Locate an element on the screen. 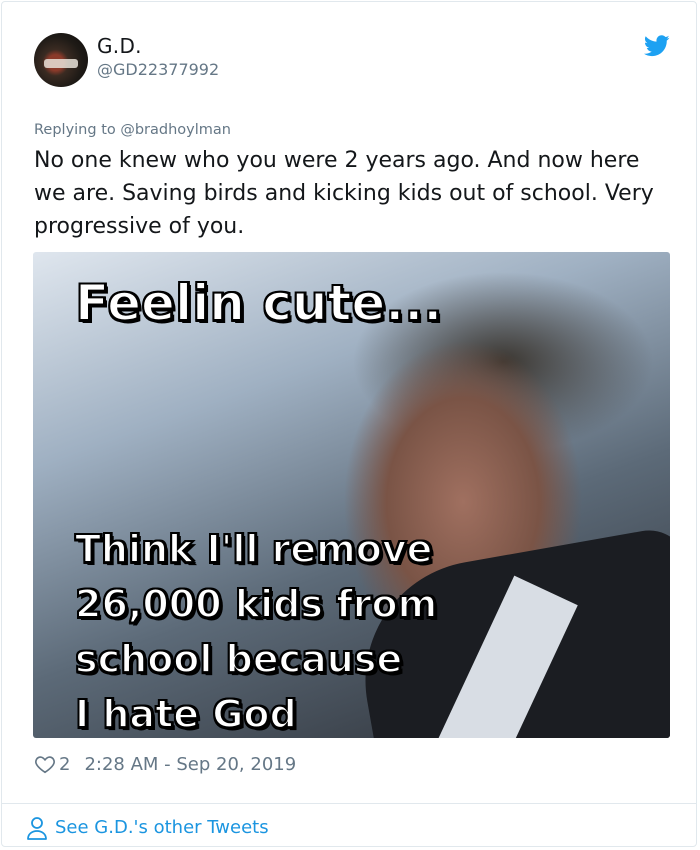 This screenshot has width=700, height=850. person-icon is located at coordinates (37, 828).